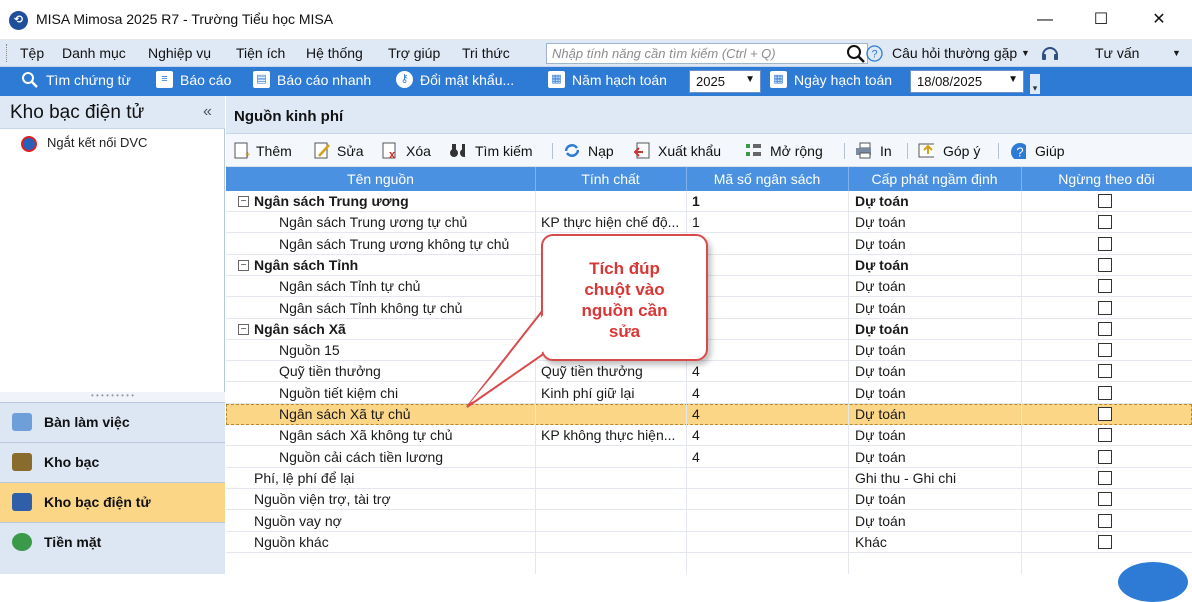 The height and width of the screenshot is (602, 1192). I want to click on delete-icon: x, so click(389, 150).